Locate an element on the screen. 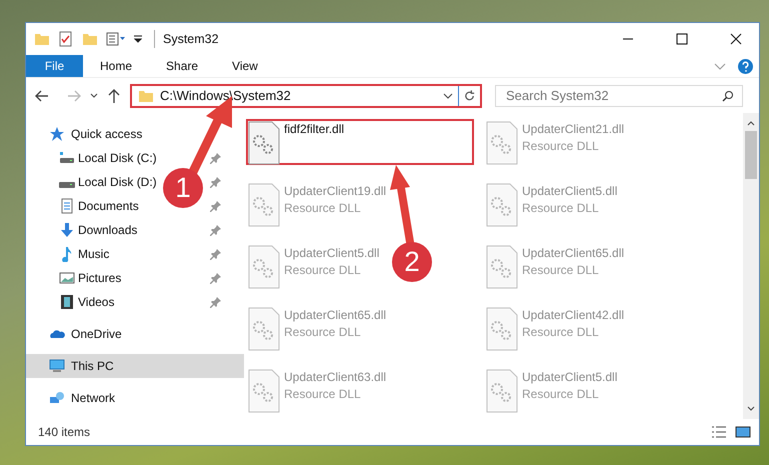  file-name: fidf2filter.dll is located at coordinates (314, 129).